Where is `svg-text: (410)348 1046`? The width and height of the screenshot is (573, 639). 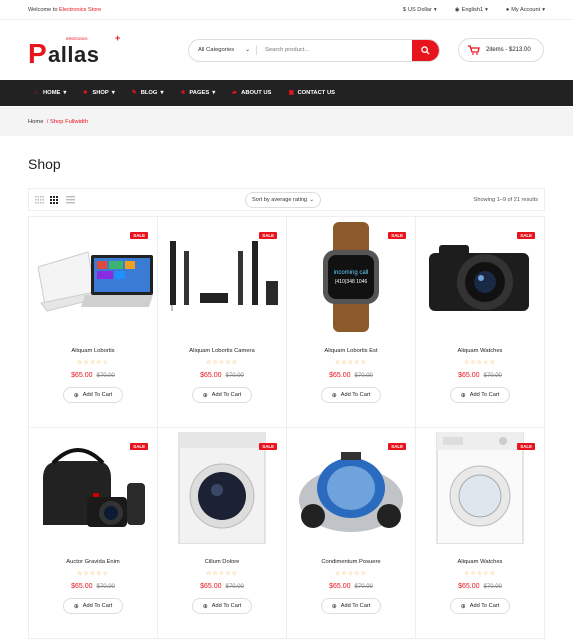 svg-text: (410)348 1046 is located at coordinates (351, 282).